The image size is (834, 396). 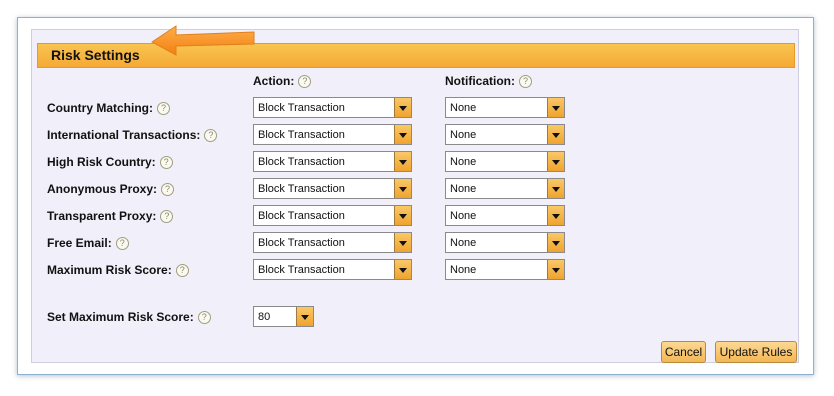 I want to click on high-risk-country-notification-select: None, so click(x=505, y=161).